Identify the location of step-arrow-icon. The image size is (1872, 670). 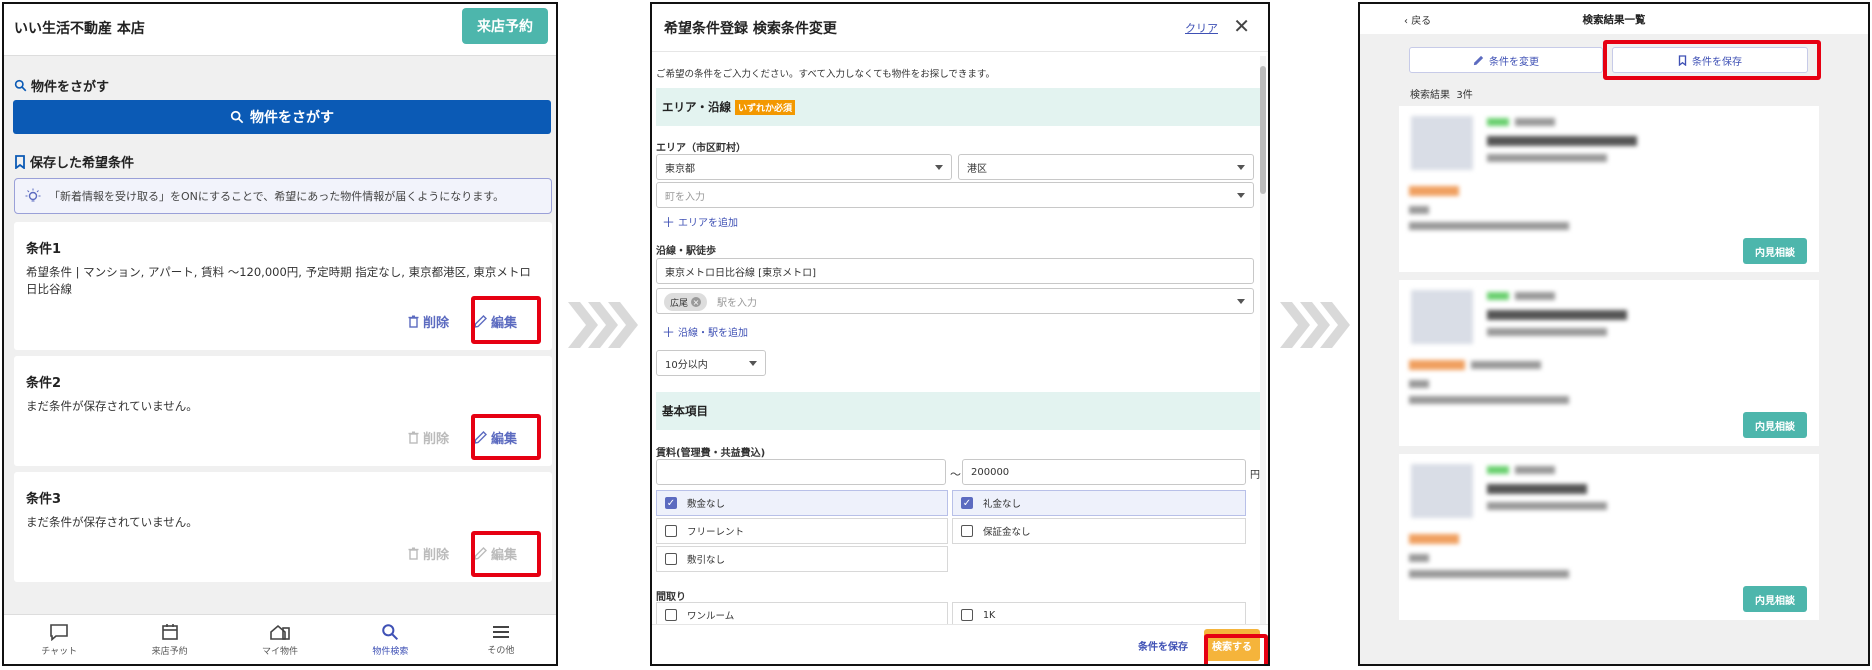
(1315, 325).